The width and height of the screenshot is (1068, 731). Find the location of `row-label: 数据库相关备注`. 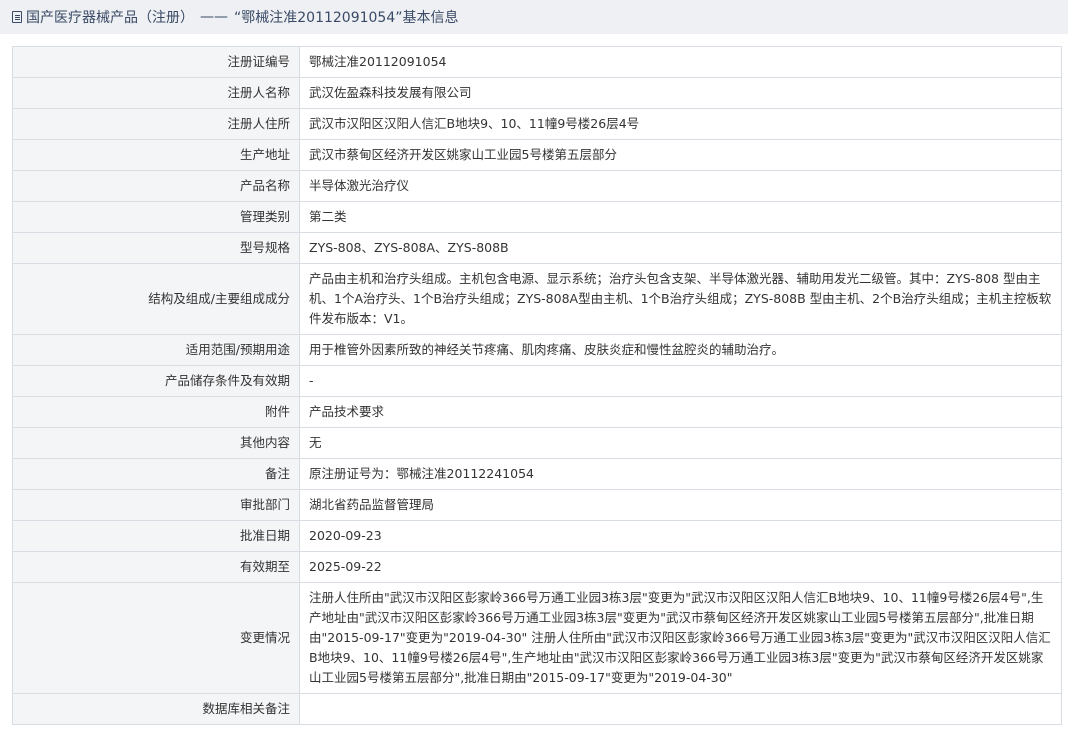

row-label: 数据库相关备注 is located at coordinates (156, 709).